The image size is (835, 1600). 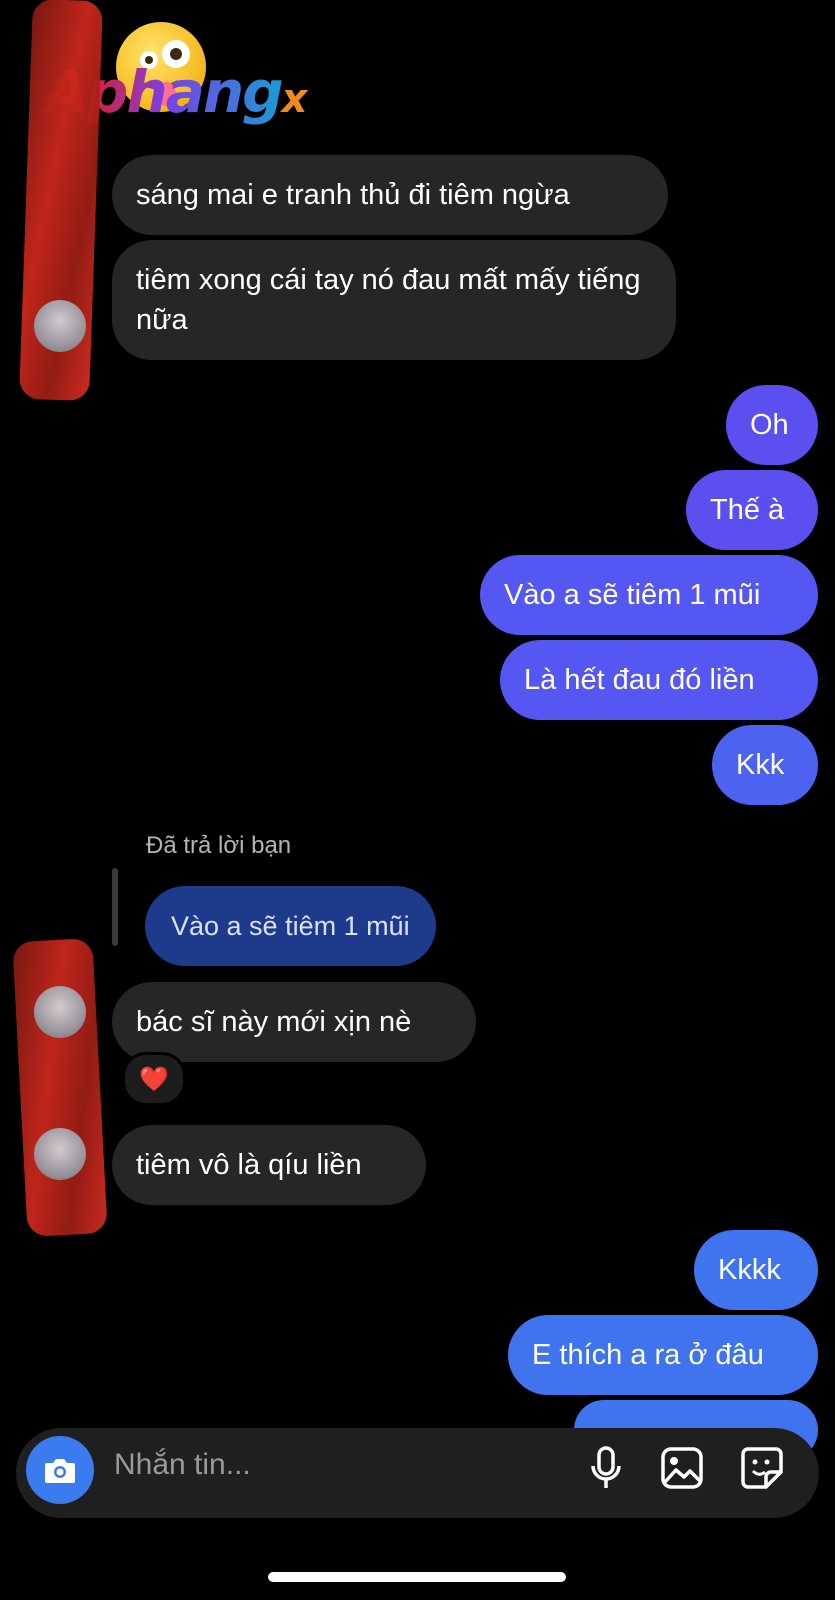 I want to click on watermark-text-part: phang, so click(x=185, y=92).